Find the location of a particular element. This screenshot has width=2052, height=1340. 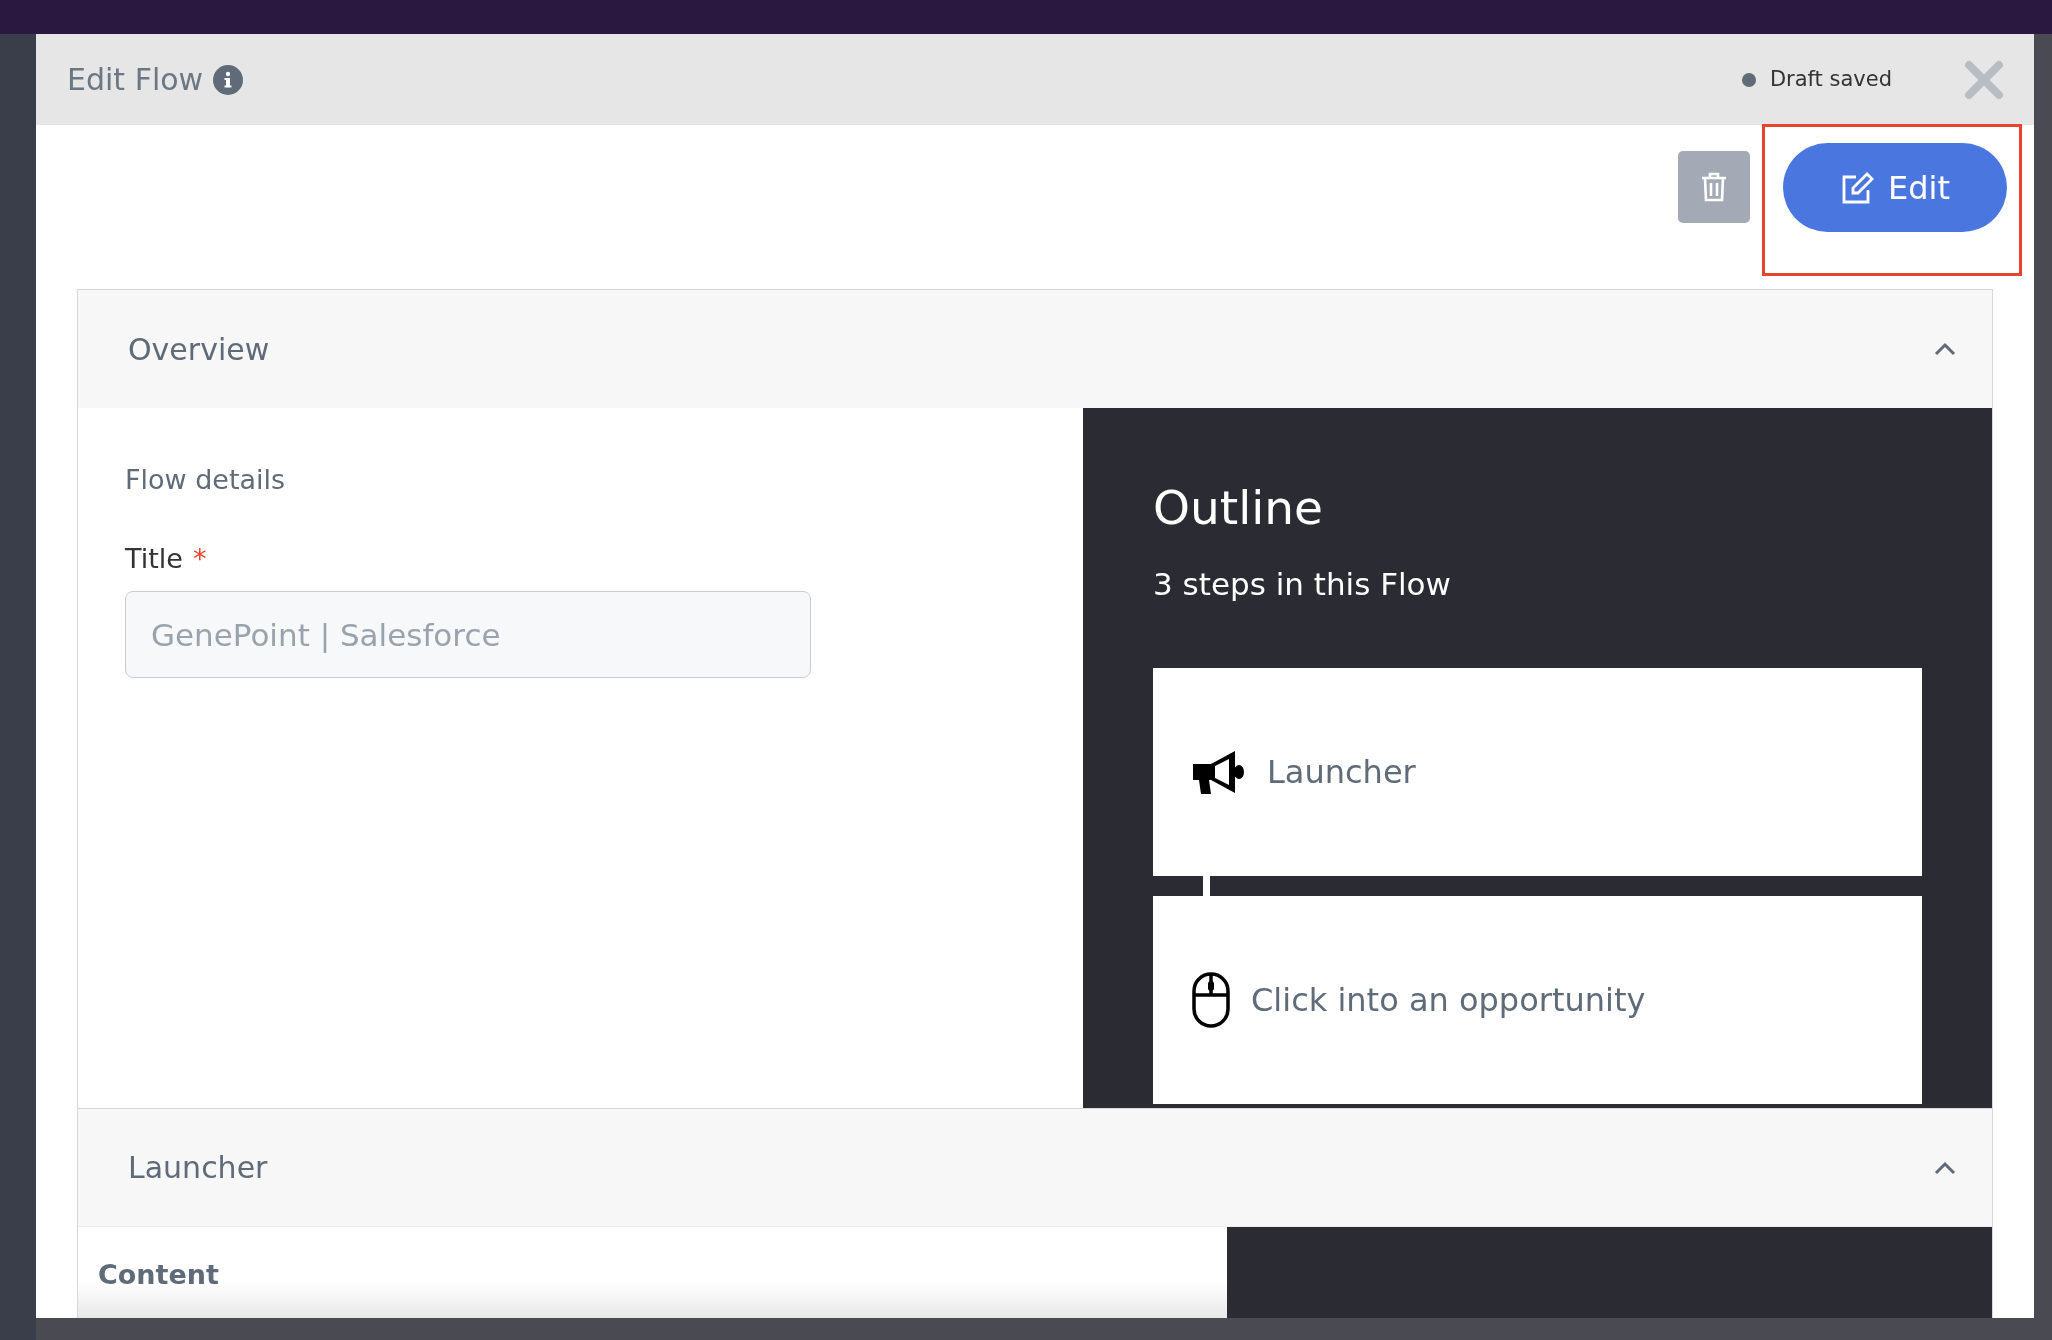

outline-subtitle: 3 steps in this Flow is located at coordinates (1302, 584).